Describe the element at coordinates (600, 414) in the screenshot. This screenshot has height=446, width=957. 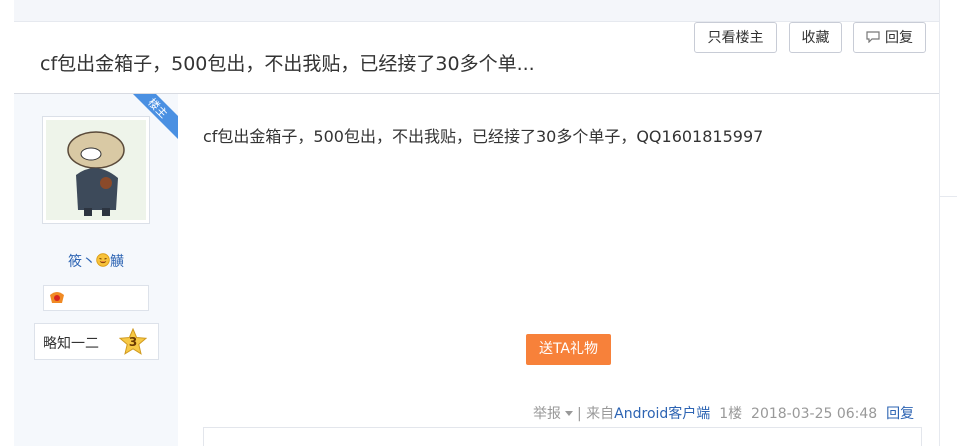
I see `from-label: 来自` at that location.